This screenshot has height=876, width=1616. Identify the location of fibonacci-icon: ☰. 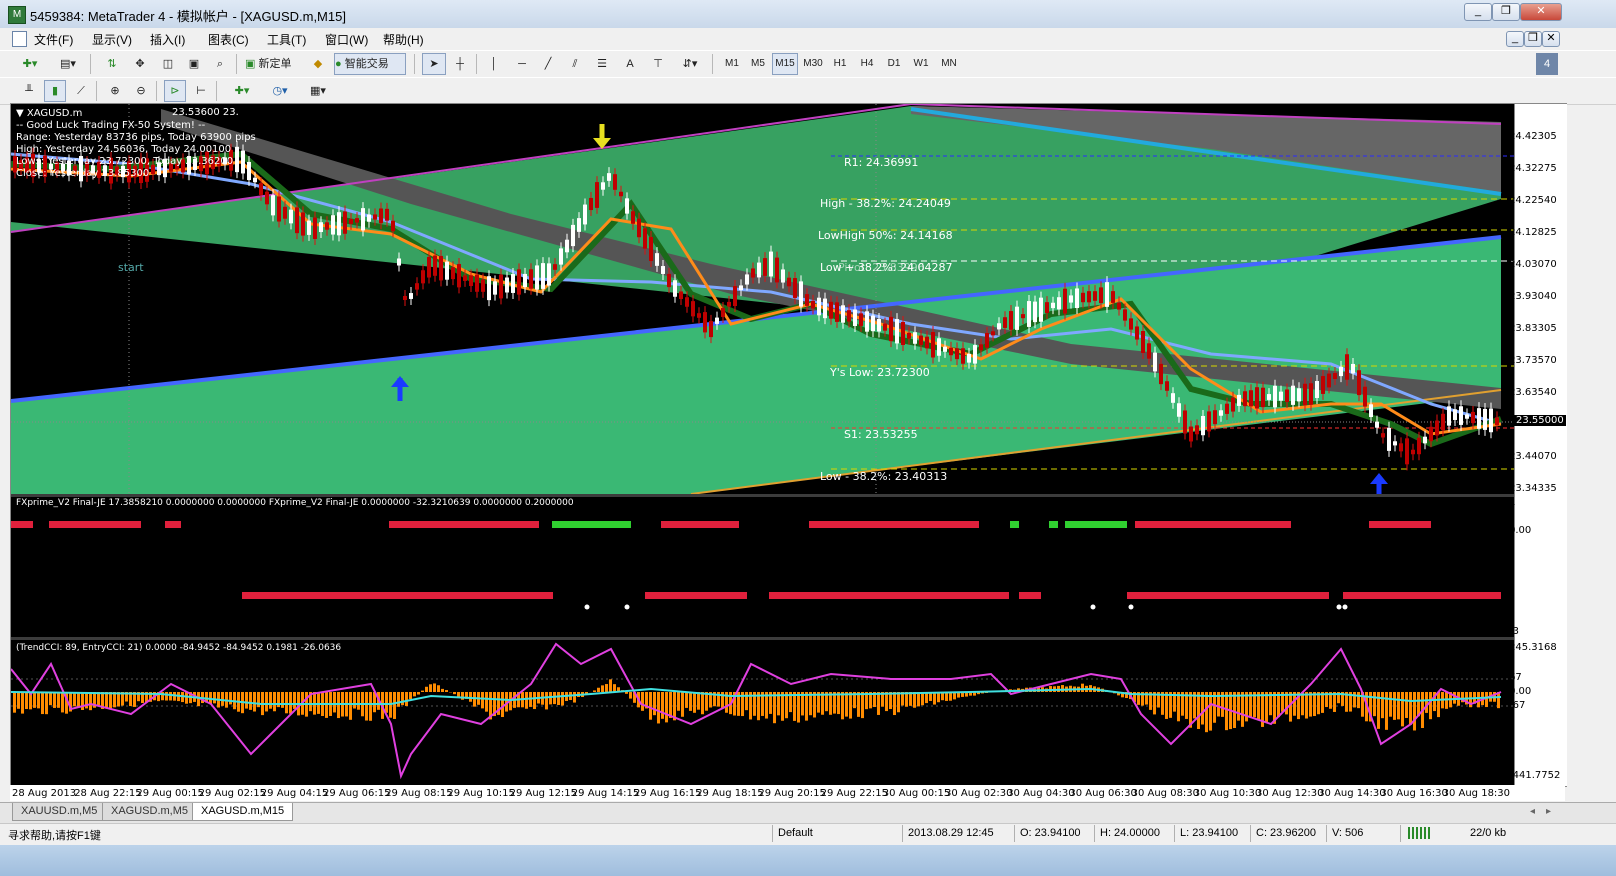
(602, 64).